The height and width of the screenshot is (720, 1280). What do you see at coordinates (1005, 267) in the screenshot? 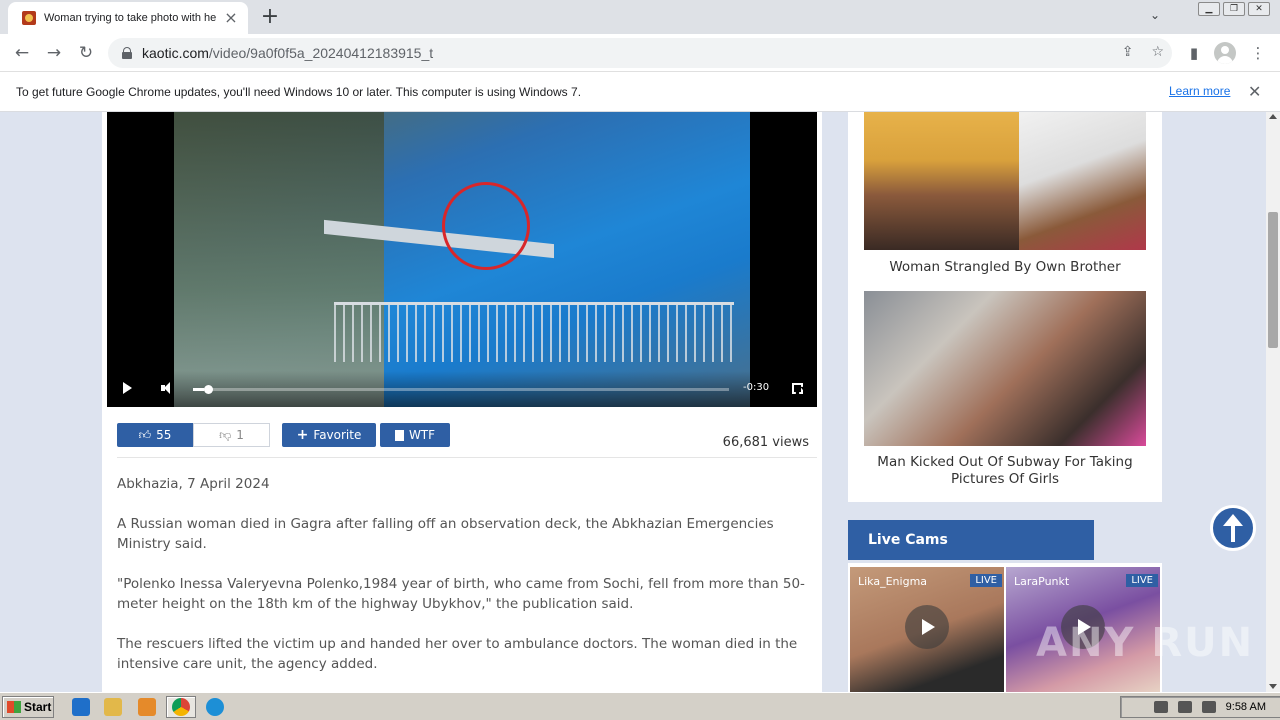
I see `related-title-link: Woman Strangled By Own Brother` at bounding box center [1005, 267].